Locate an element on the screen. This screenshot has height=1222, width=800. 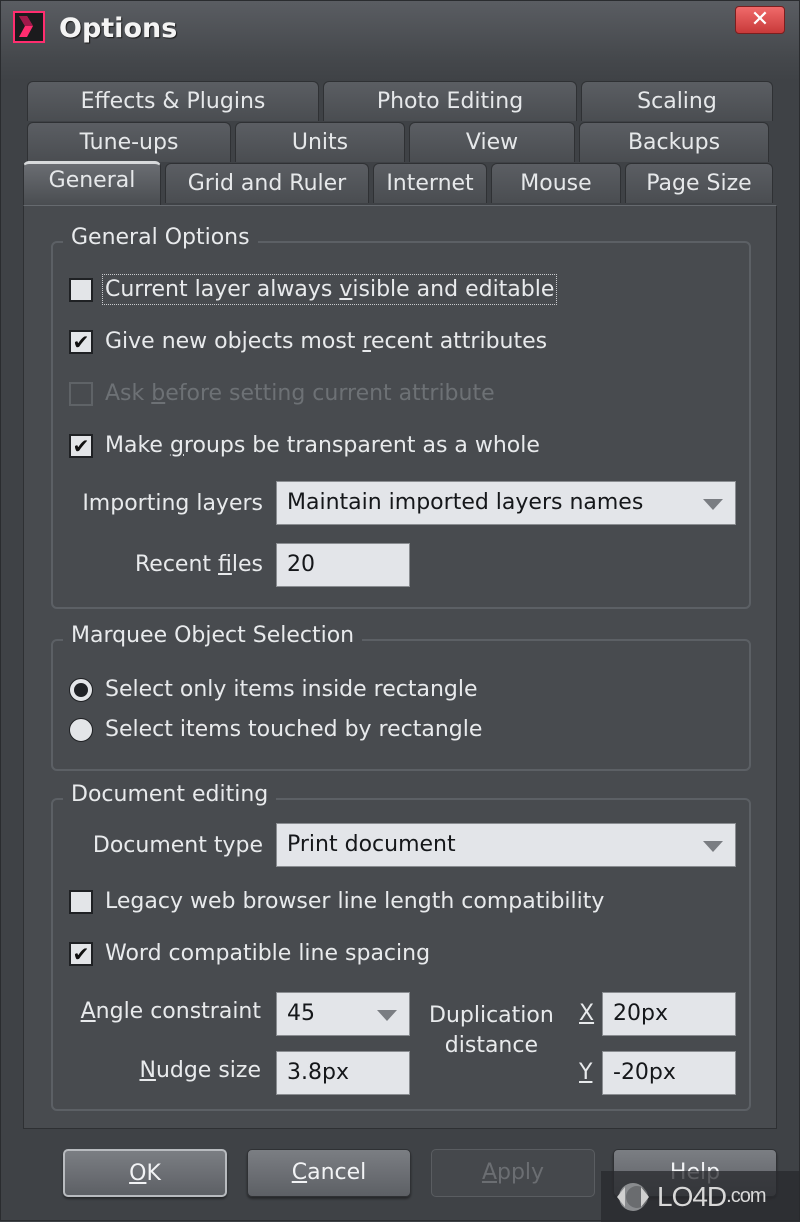
tab-effects-plugins: Effects & Plugins is located at coordinates (173, 101).